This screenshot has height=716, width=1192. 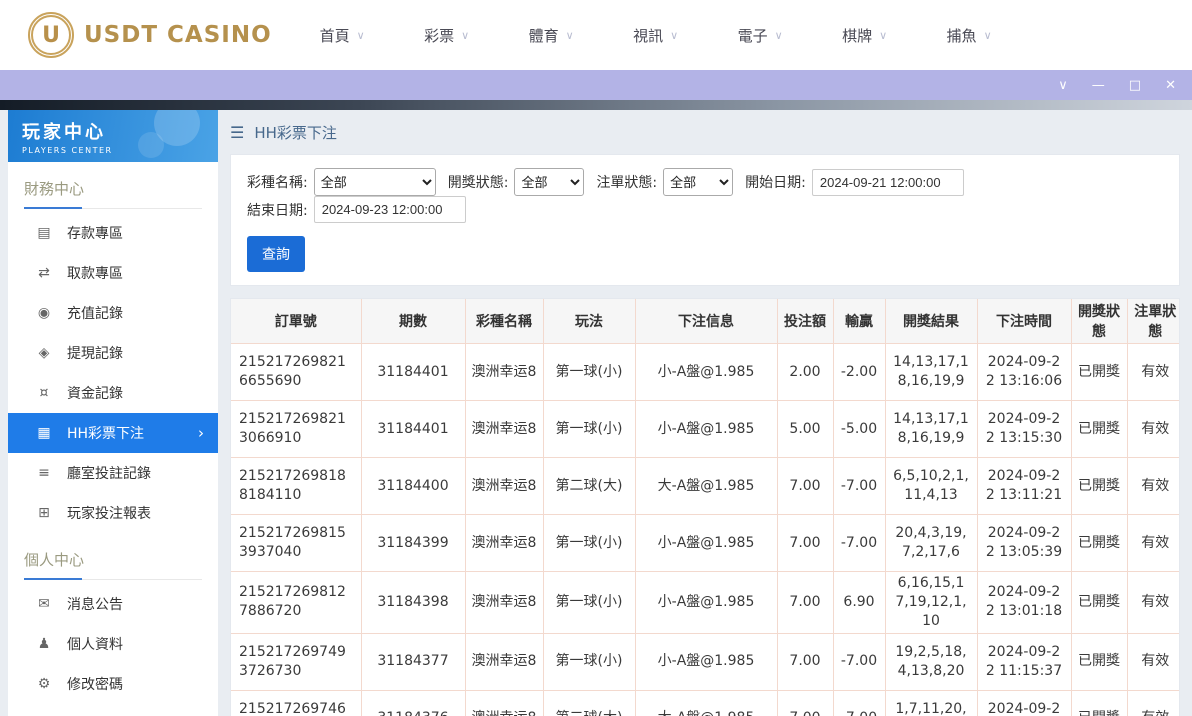 I want to click on sidebar-title: 玩家中心, so click(x=64, y=132).